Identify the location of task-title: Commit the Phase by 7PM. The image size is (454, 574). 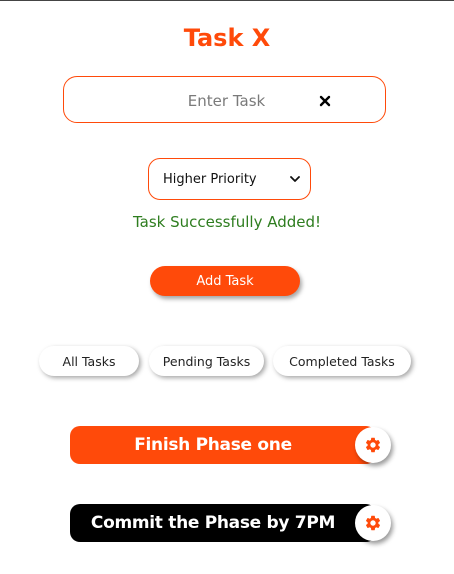
(213, 523).